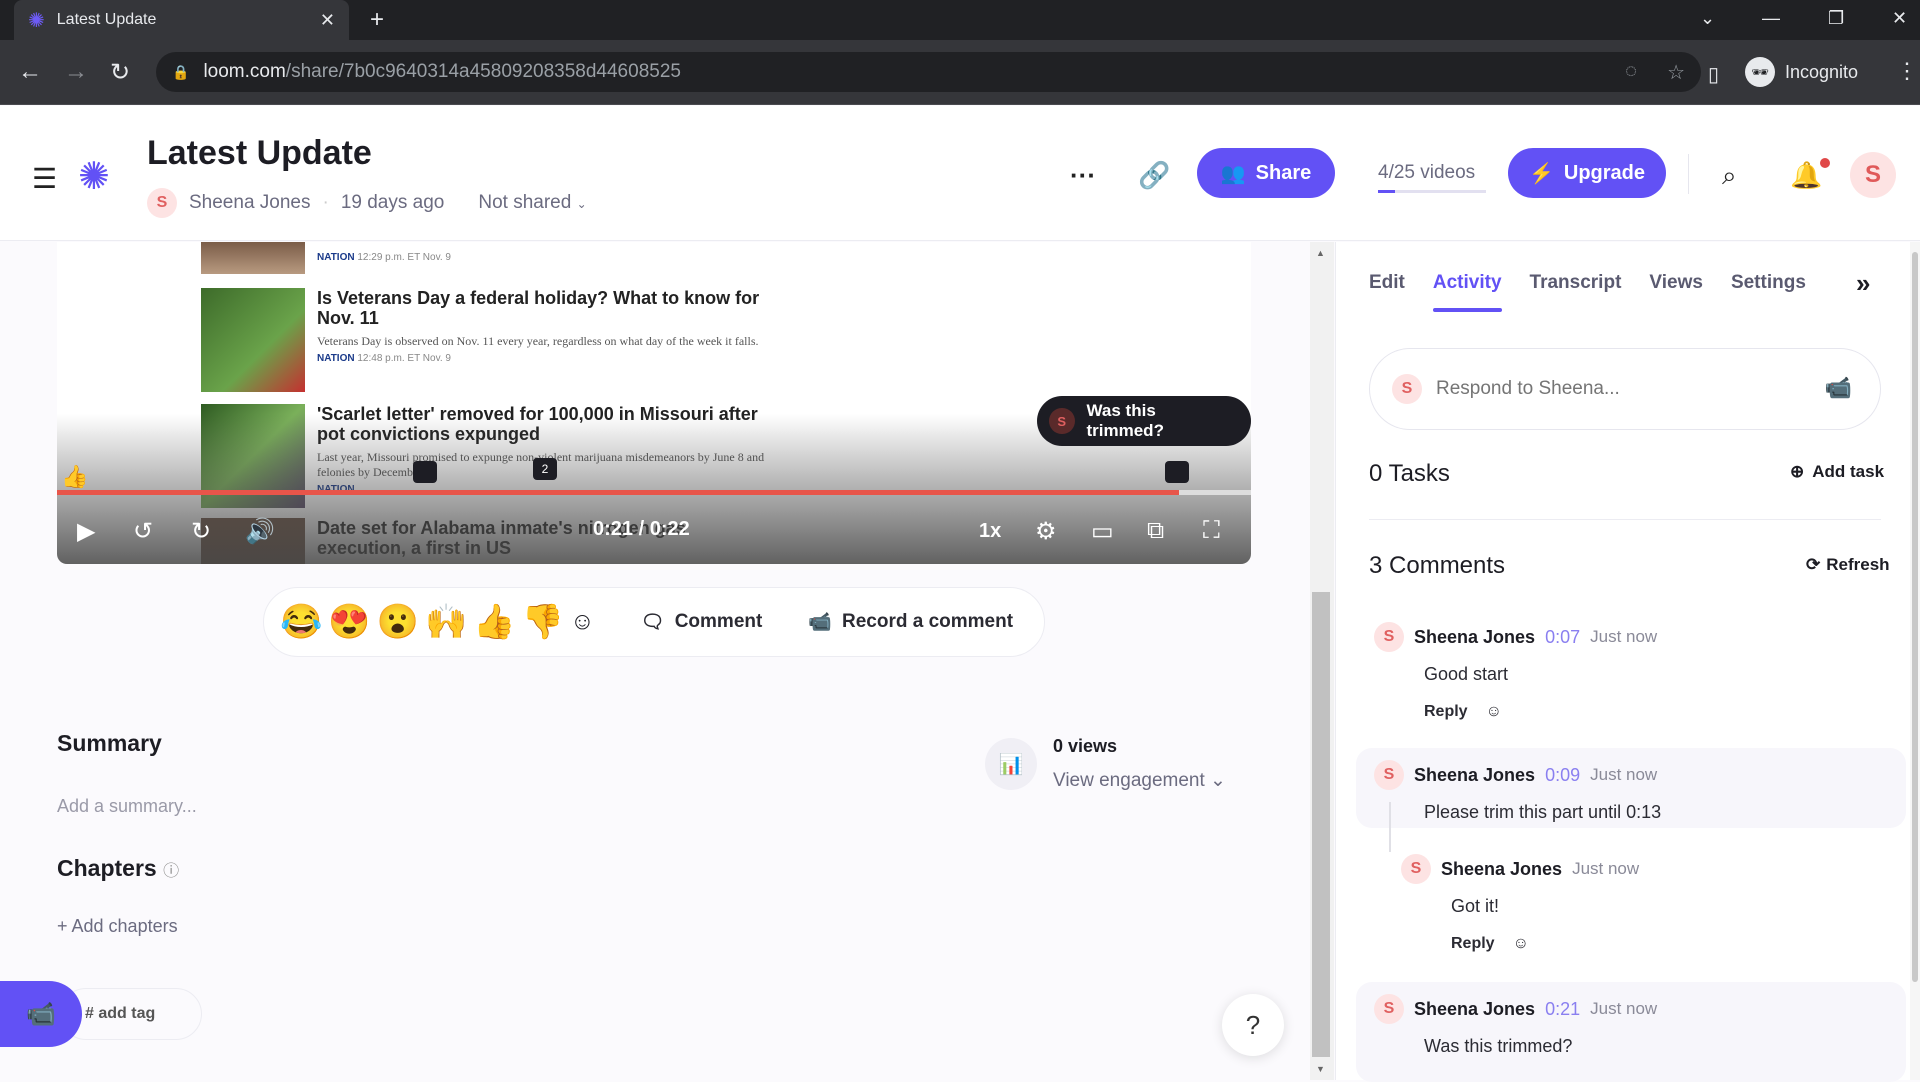 This screenshot has width=1920, height=1082. I want to click on hamburger-menu-icon: ☰, so click(44, 178).